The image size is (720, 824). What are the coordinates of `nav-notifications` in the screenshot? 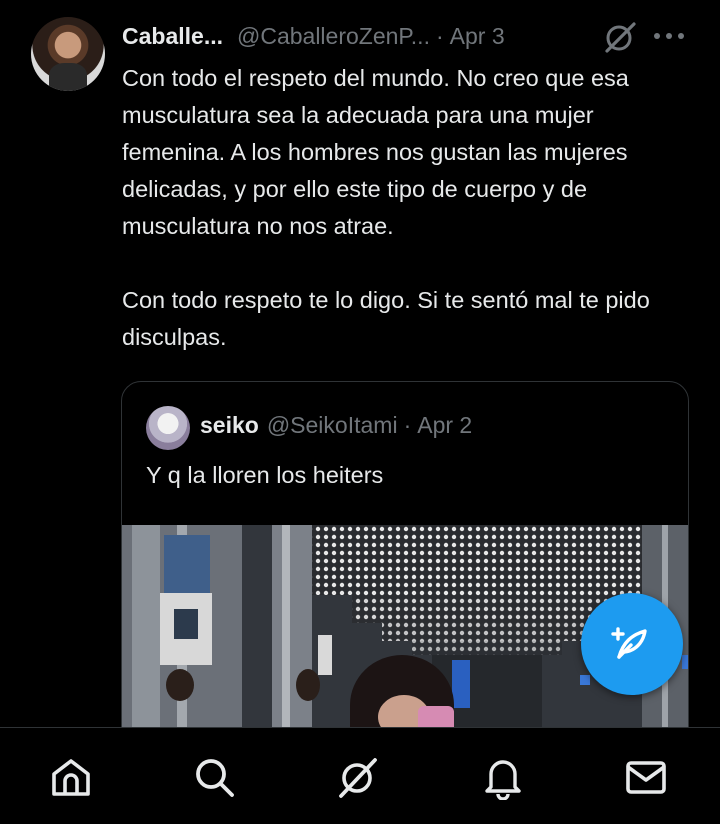 It's located at (503, 777).